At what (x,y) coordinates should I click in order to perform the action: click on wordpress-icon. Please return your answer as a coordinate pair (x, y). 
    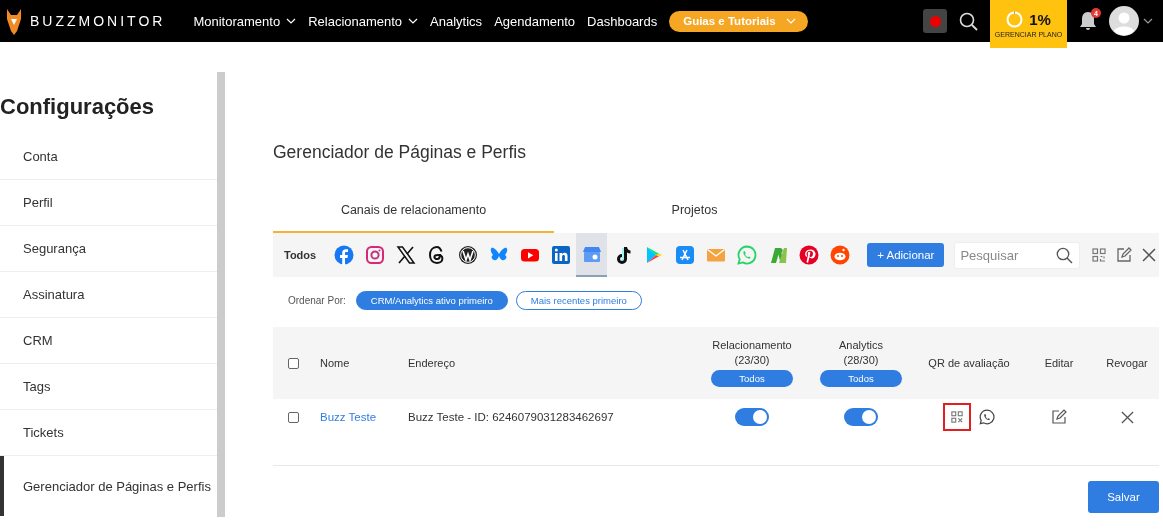
    Looking at the image, I should click on (467, 255).